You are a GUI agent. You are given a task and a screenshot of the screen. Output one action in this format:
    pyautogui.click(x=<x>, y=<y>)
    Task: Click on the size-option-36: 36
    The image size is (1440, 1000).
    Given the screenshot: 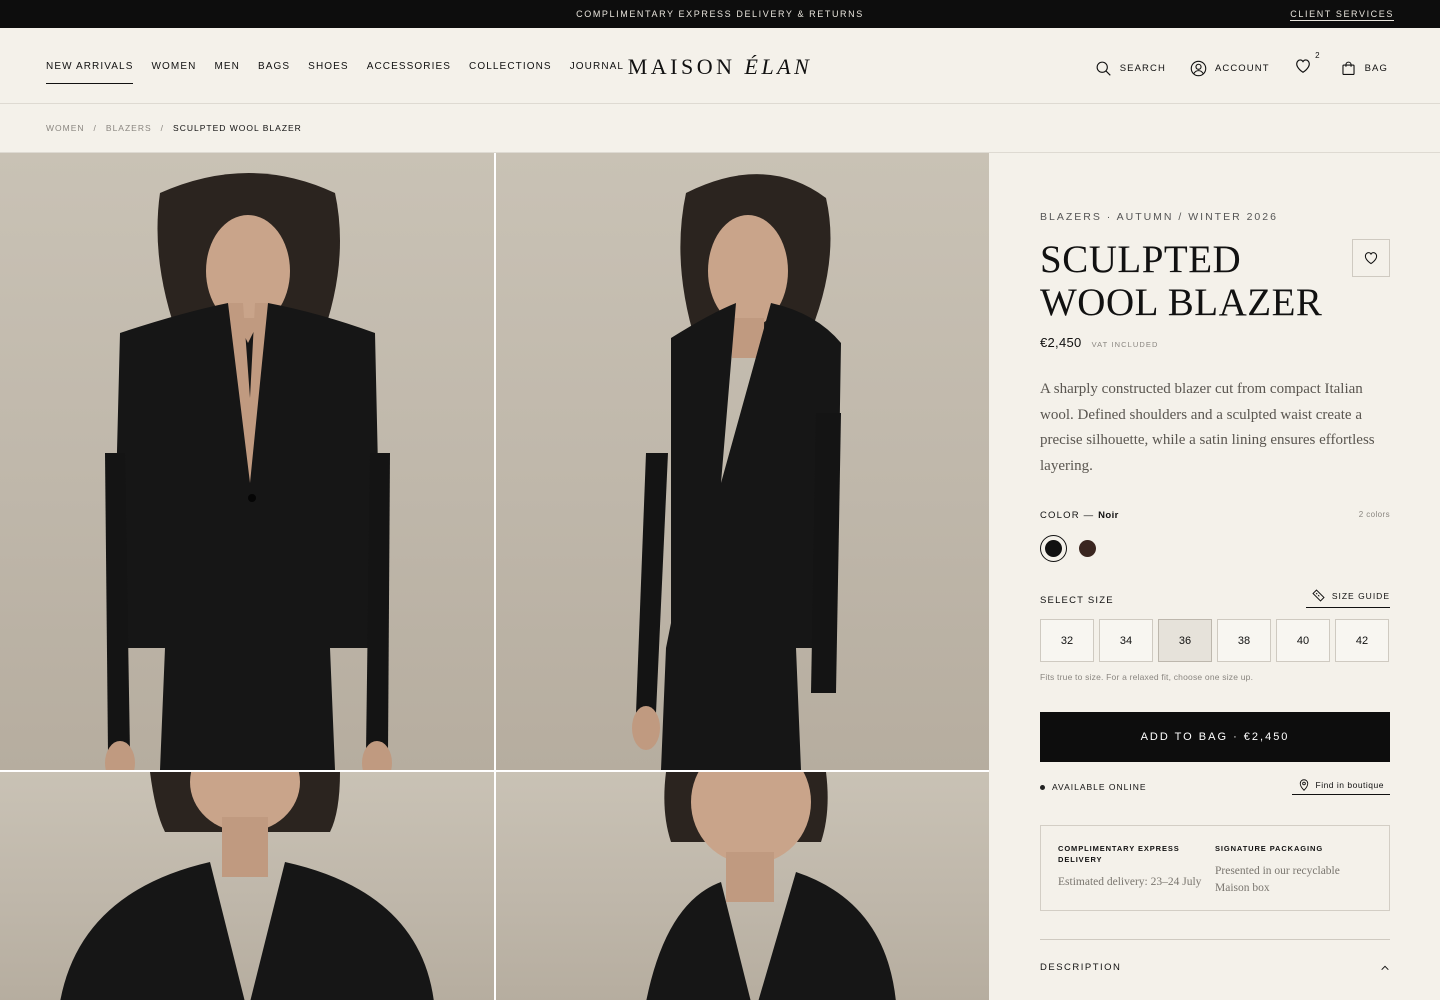 What is the action you would take?
    pyautogui.click(x=1185, y=640)
    